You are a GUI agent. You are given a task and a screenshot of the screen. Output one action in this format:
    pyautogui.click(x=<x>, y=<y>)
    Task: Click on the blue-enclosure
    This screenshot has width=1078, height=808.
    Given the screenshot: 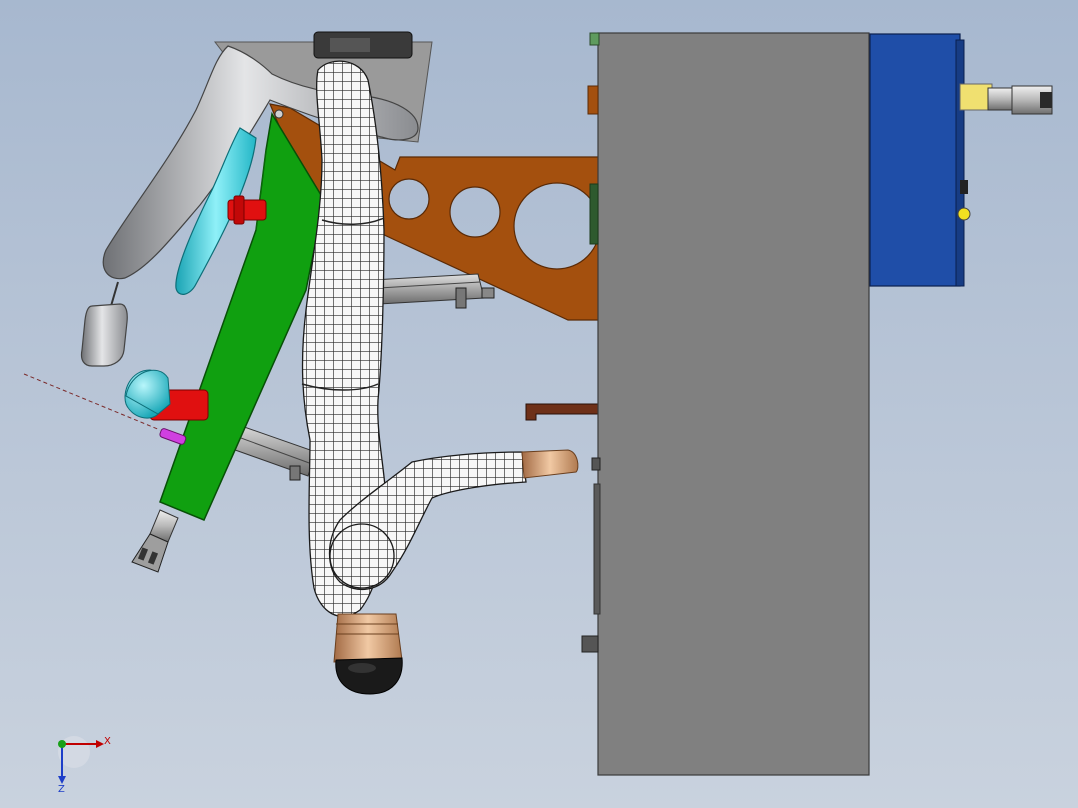 What is the action you would take?
    pyautogui.click(x=961, y=160)
    